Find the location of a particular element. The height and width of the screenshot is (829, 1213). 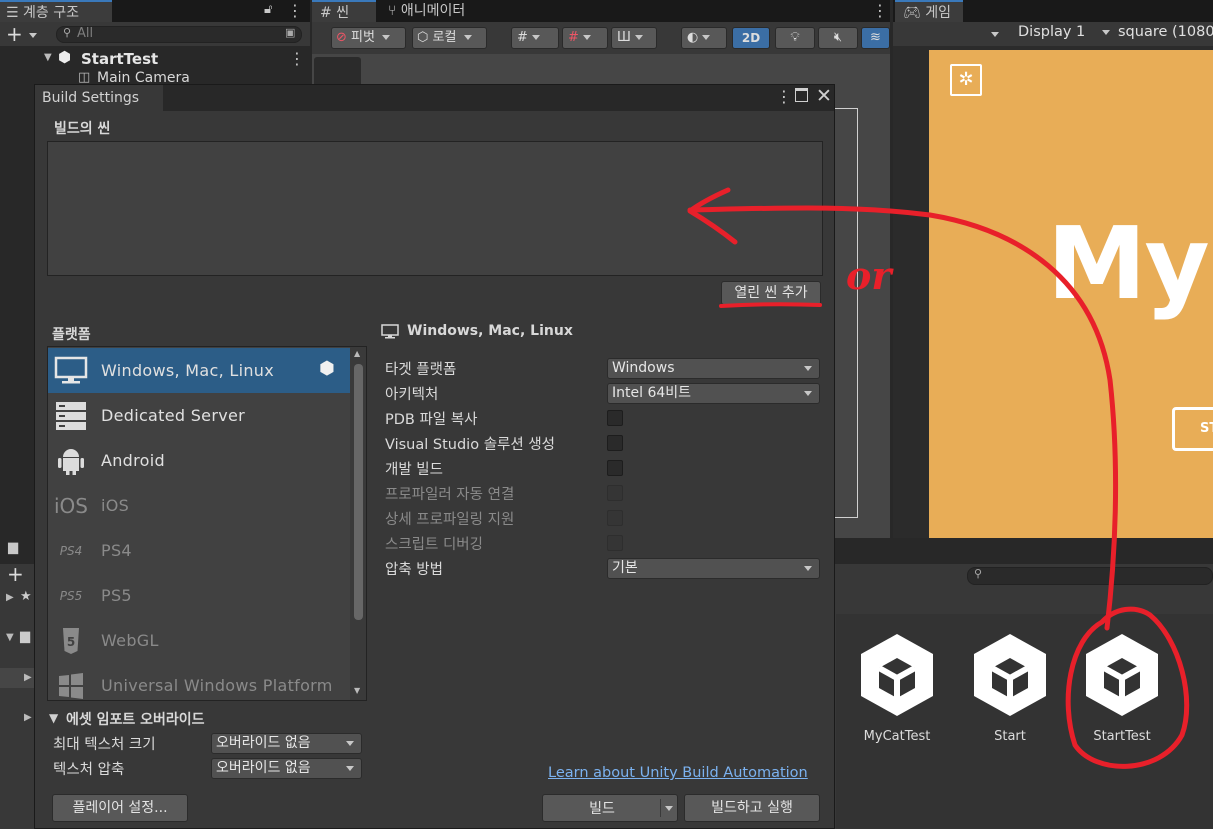

texture-compression-value: 오버라이드 없음 is located at coordinates (263, 768).